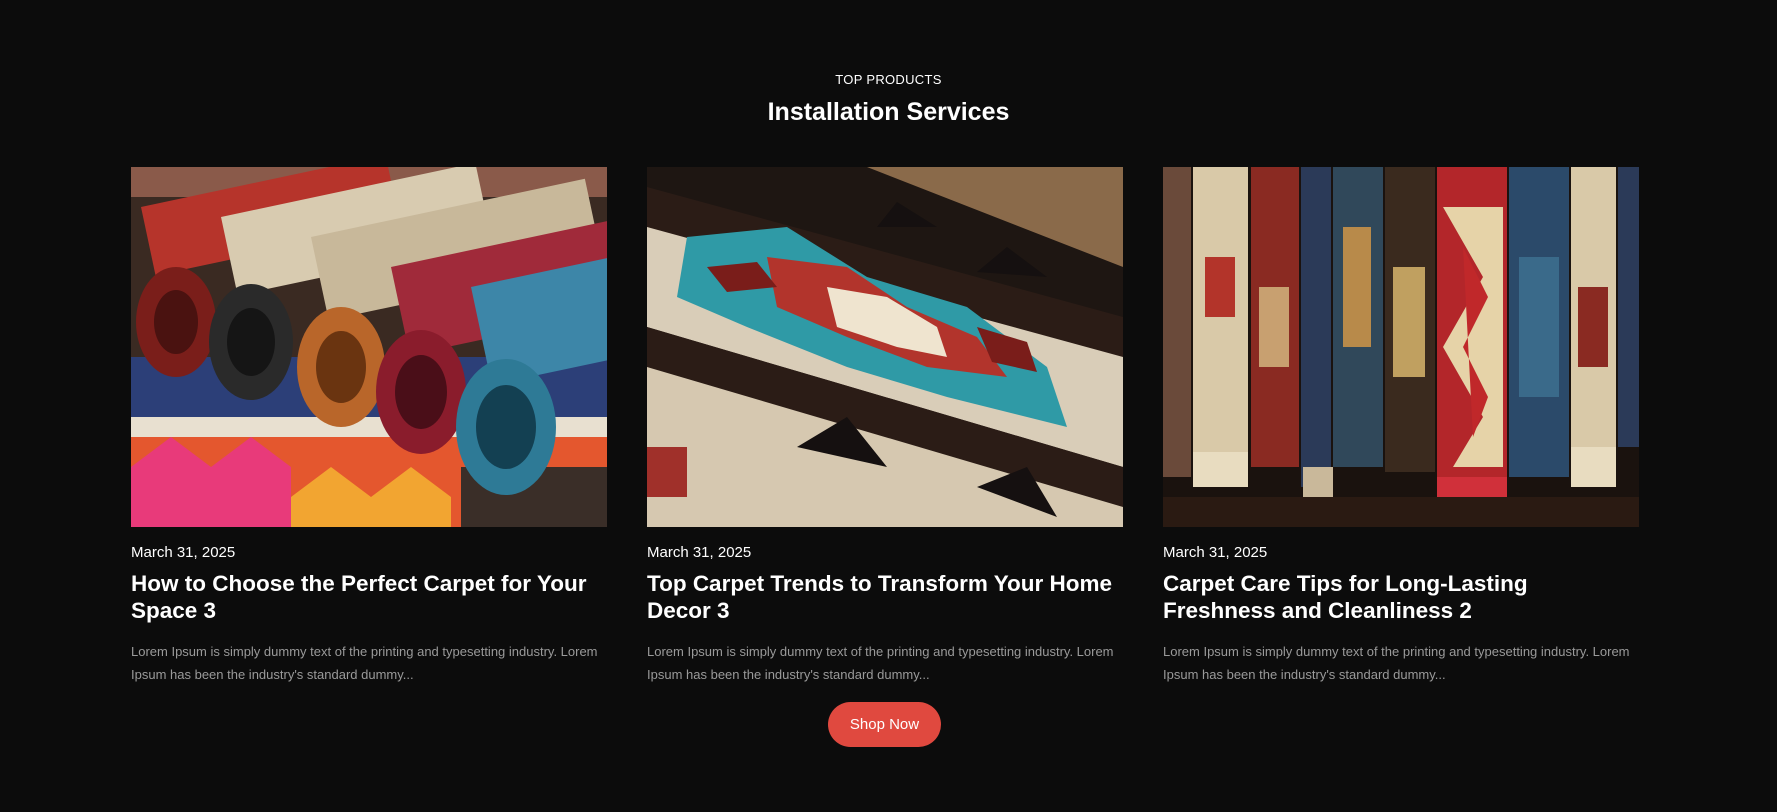  I want to click on woven-carpet-image, so click(885, 347).